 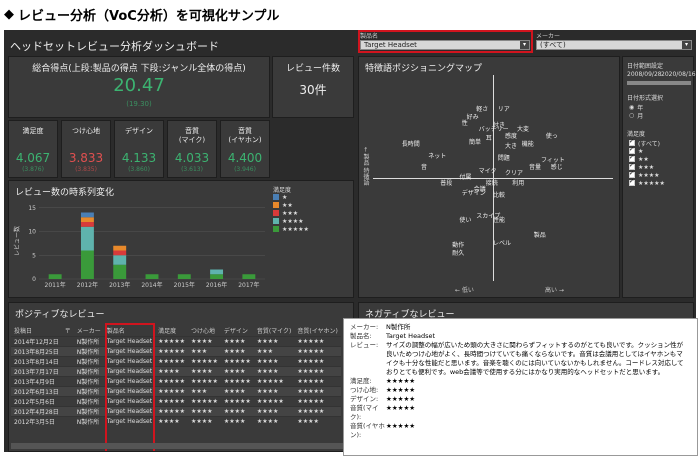 I want to click on map-word: 製品, so click(x=540, y=234).